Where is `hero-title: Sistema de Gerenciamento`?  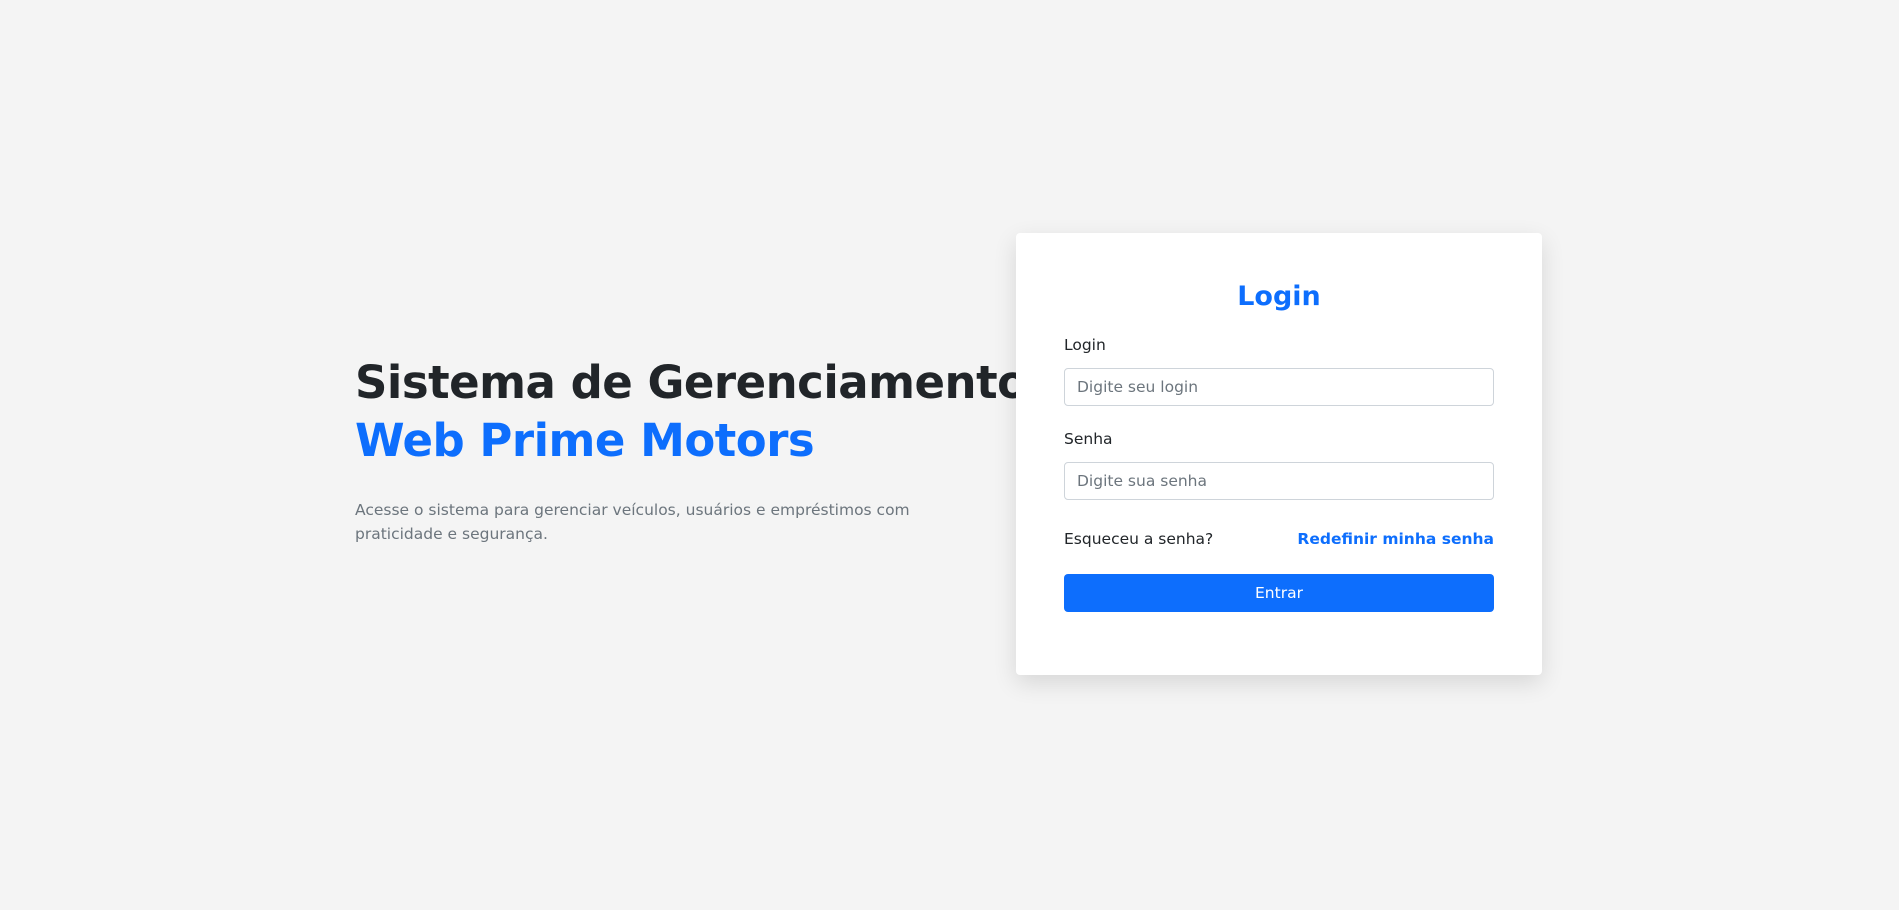 hero-title: Sistema de Gerenciamento is located at coordinates (691, 382).